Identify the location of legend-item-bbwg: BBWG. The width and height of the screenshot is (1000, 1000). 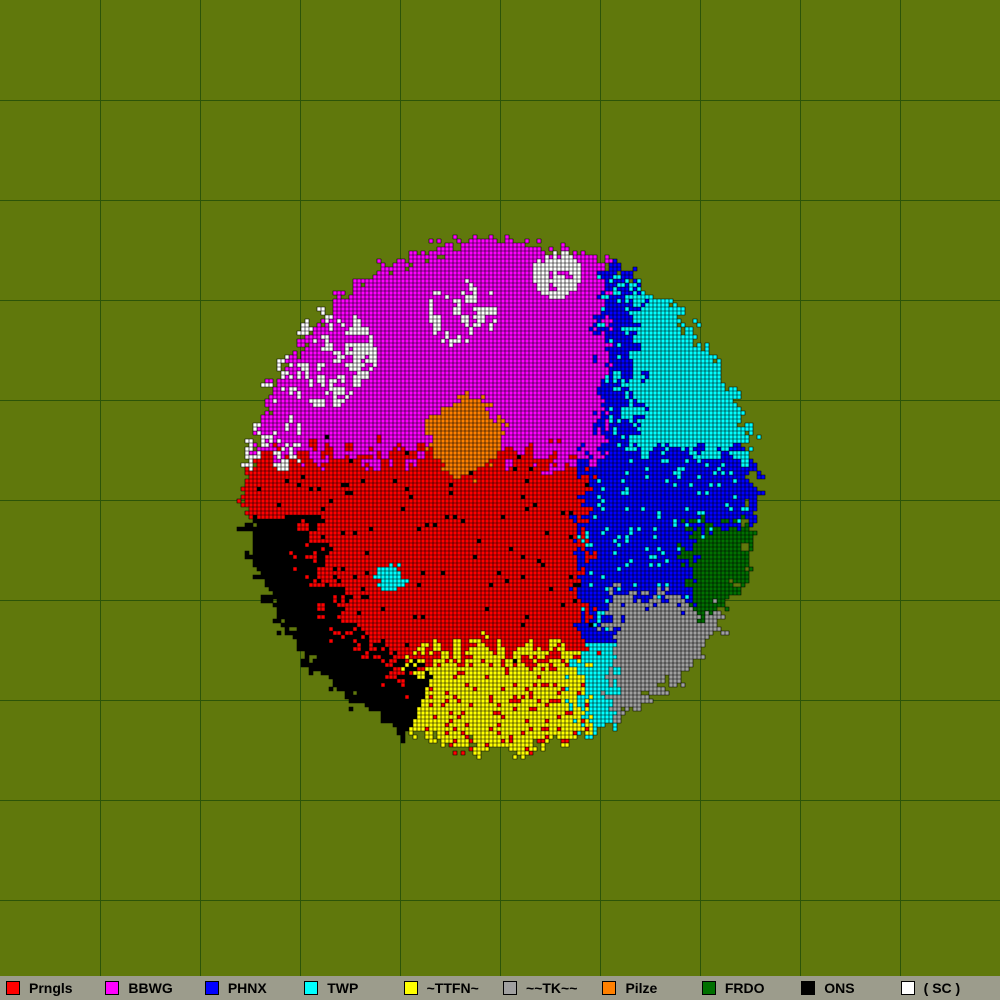
(154, 988).